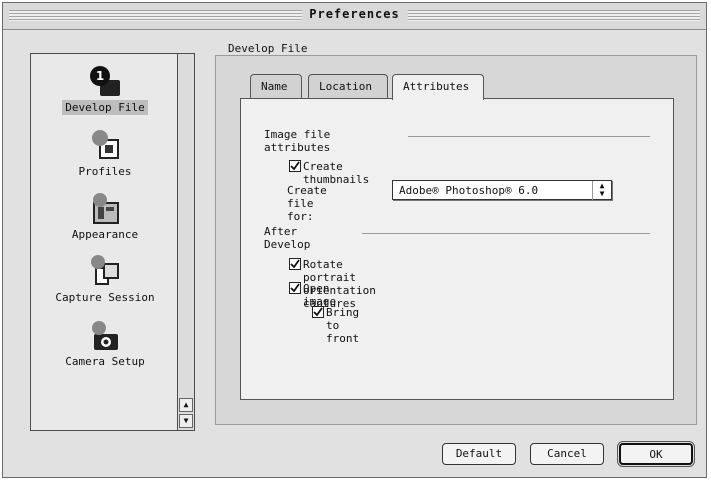 The image size is (711, 482). I want to click on appearance-icon, so click(106, 208).